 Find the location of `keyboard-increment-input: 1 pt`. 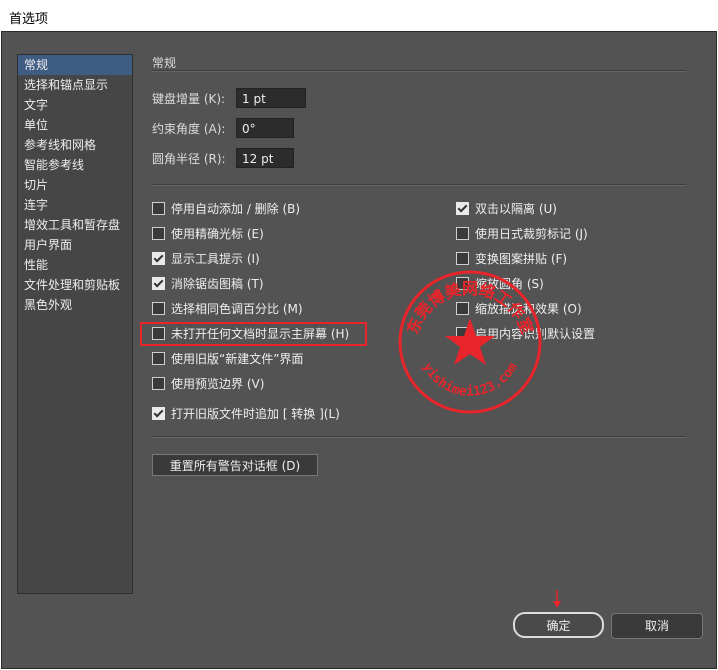

keyboard-increment-input: 1 pt is located at coordinates (271, 98).